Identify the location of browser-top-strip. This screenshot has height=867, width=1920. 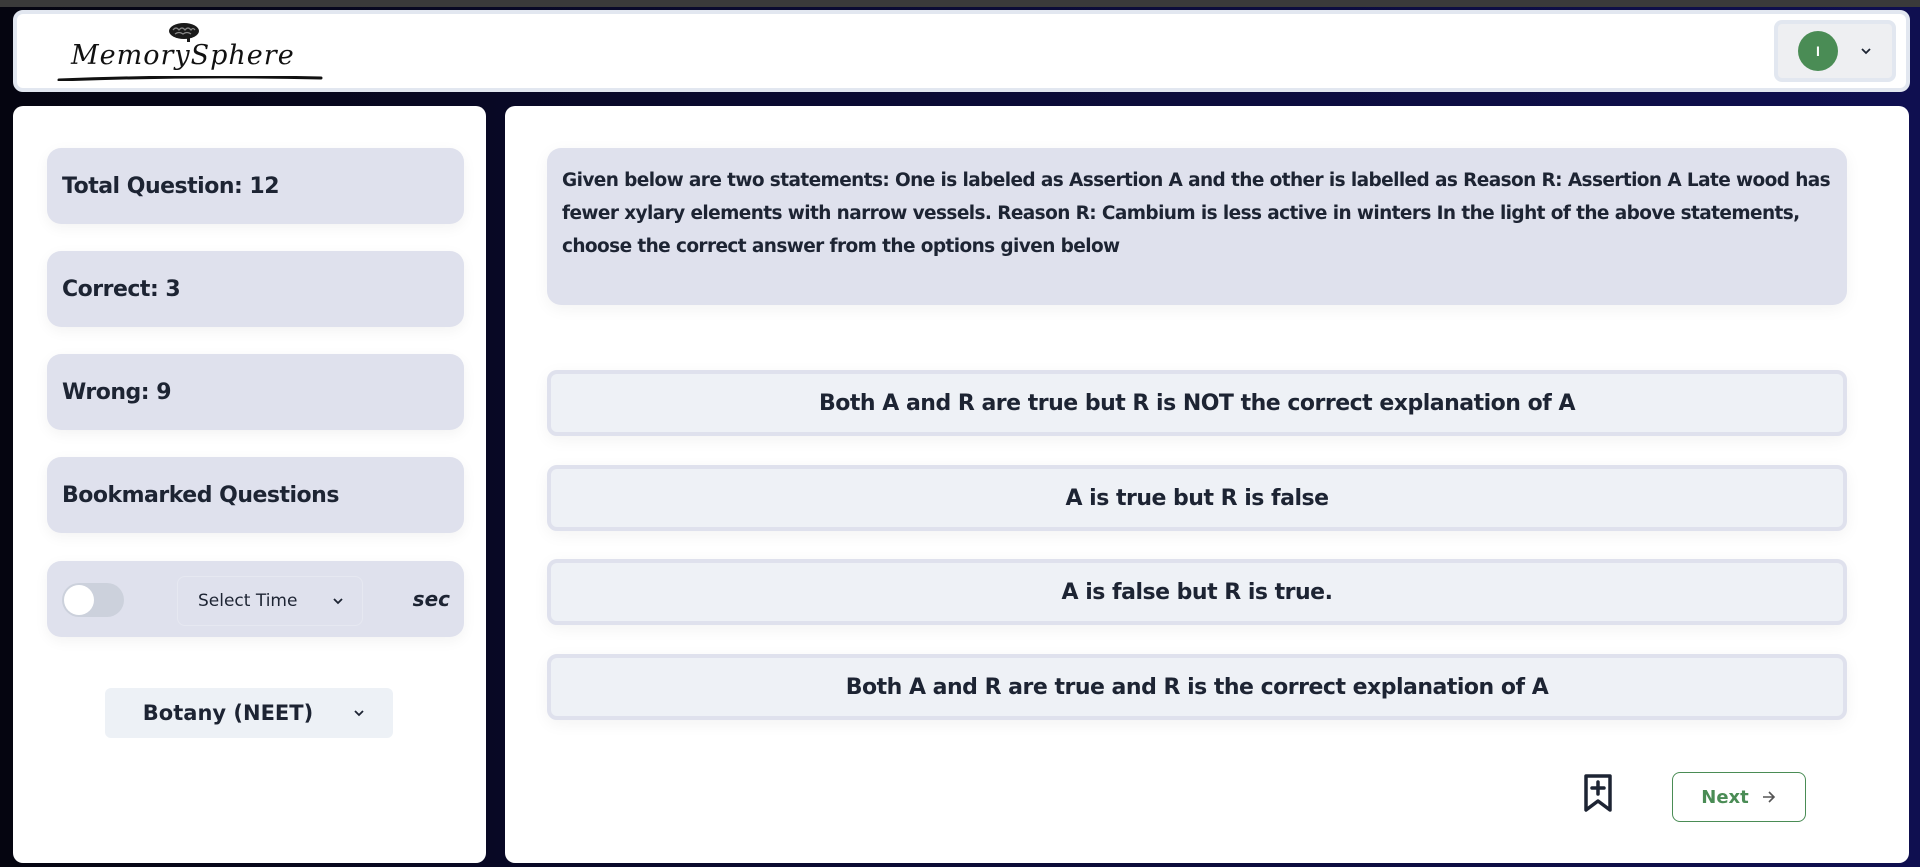
(960, 3).